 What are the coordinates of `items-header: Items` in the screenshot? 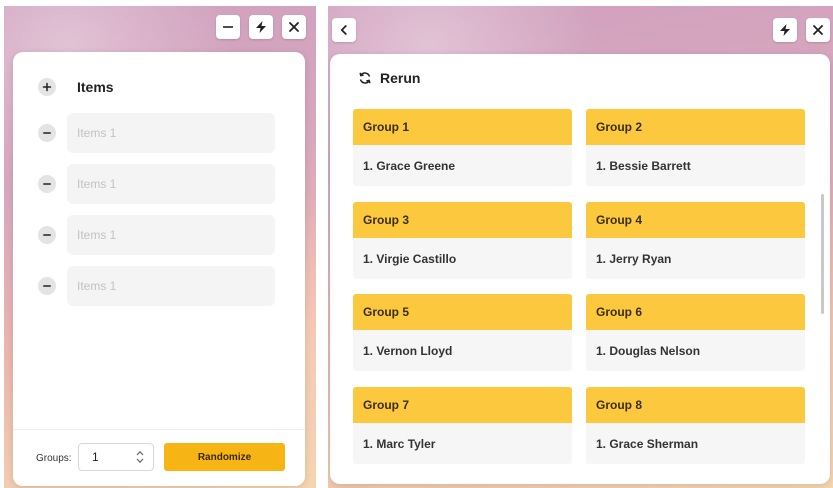 It's located at (76, 87).